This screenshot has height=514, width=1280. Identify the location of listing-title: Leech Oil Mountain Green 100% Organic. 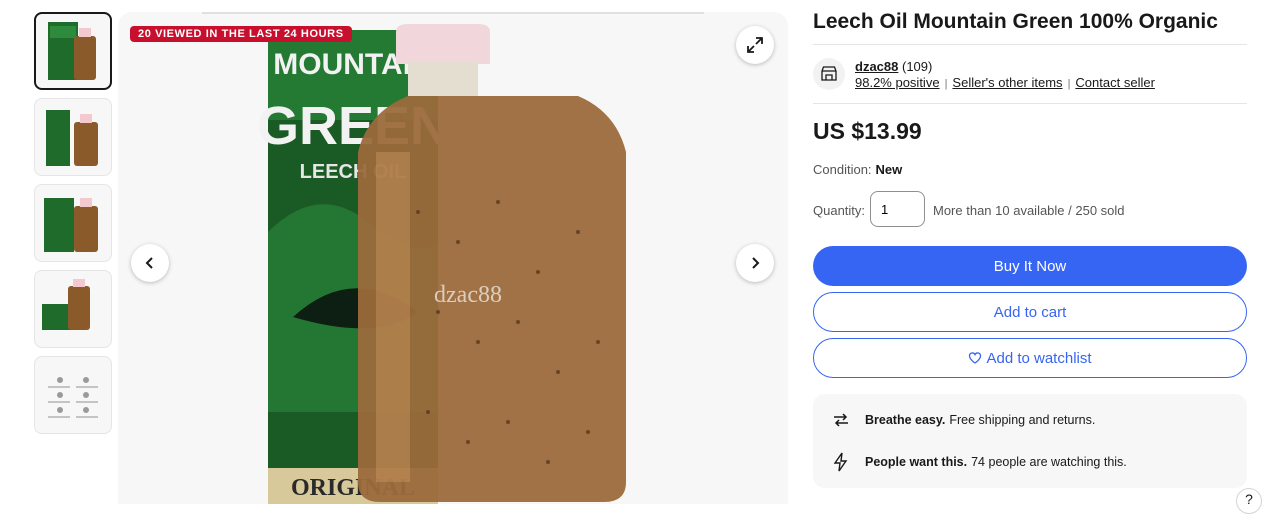
(1015, 21).